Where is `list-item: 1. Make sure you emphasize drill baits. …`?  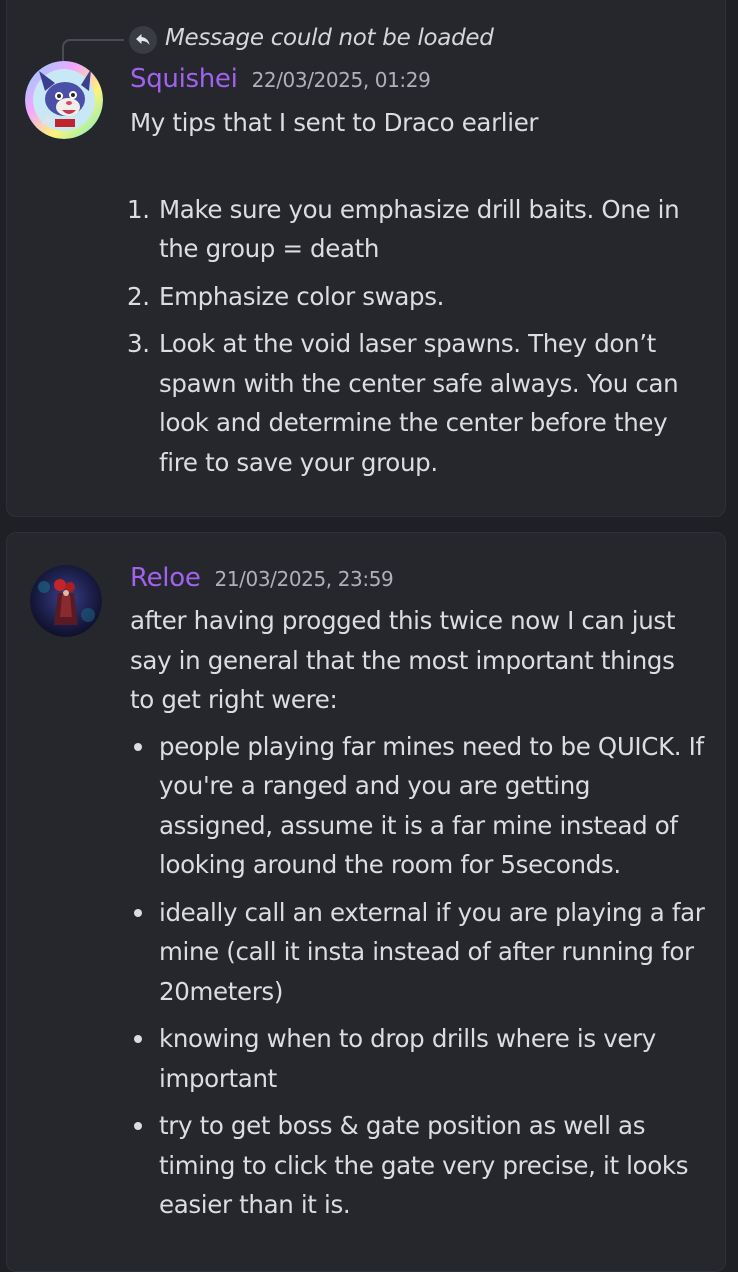 list-item: 1. Make sure you emphasize drill baits. … is located at coordinates (416, 229).